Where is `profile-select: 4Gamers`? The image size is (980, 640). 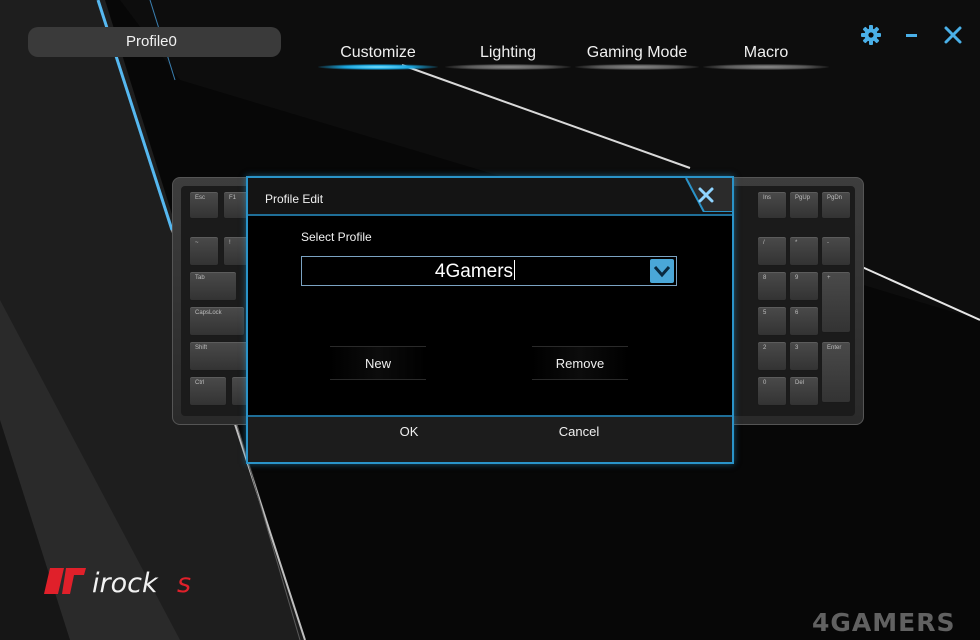
profile-select: 4Gamers is located at coordinates (489, 271).